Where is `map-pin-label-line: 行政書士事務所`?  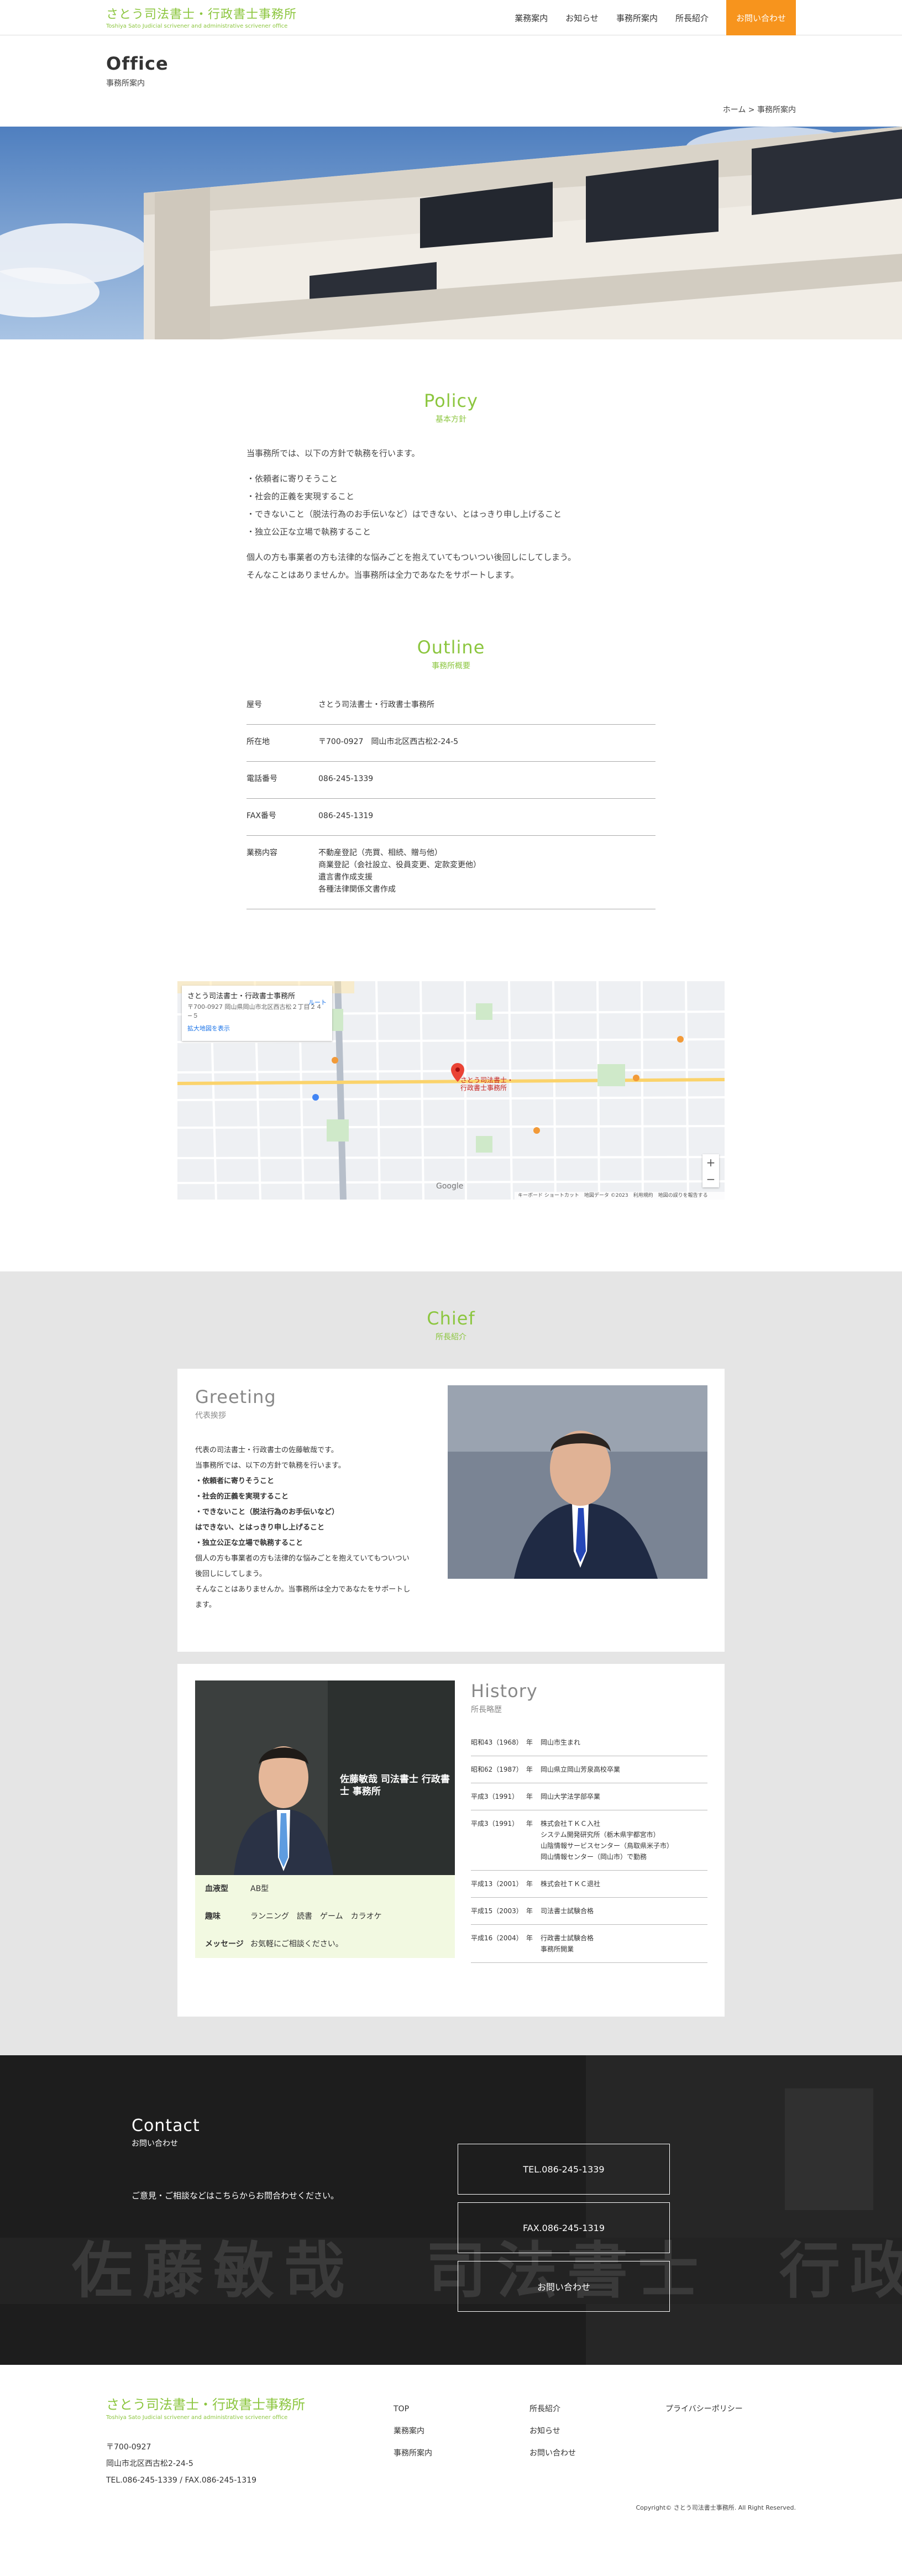
map-pin-label-line: 行政書士事務所 is located at coordinates (483, 1088).